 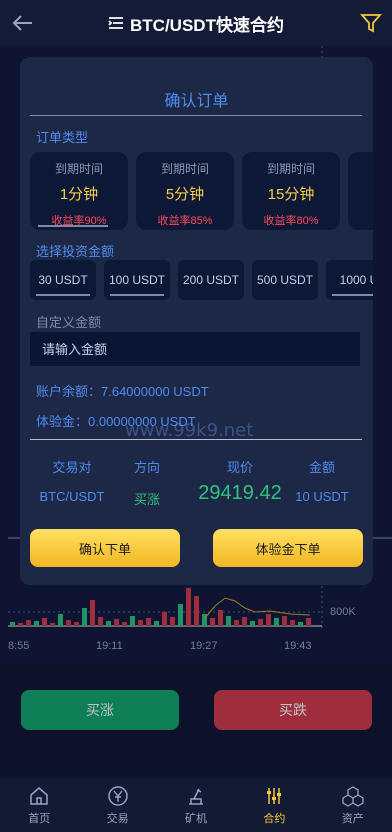 I want to click on title-group: BTC/USDT快速合约, so click(x=196, y=23).